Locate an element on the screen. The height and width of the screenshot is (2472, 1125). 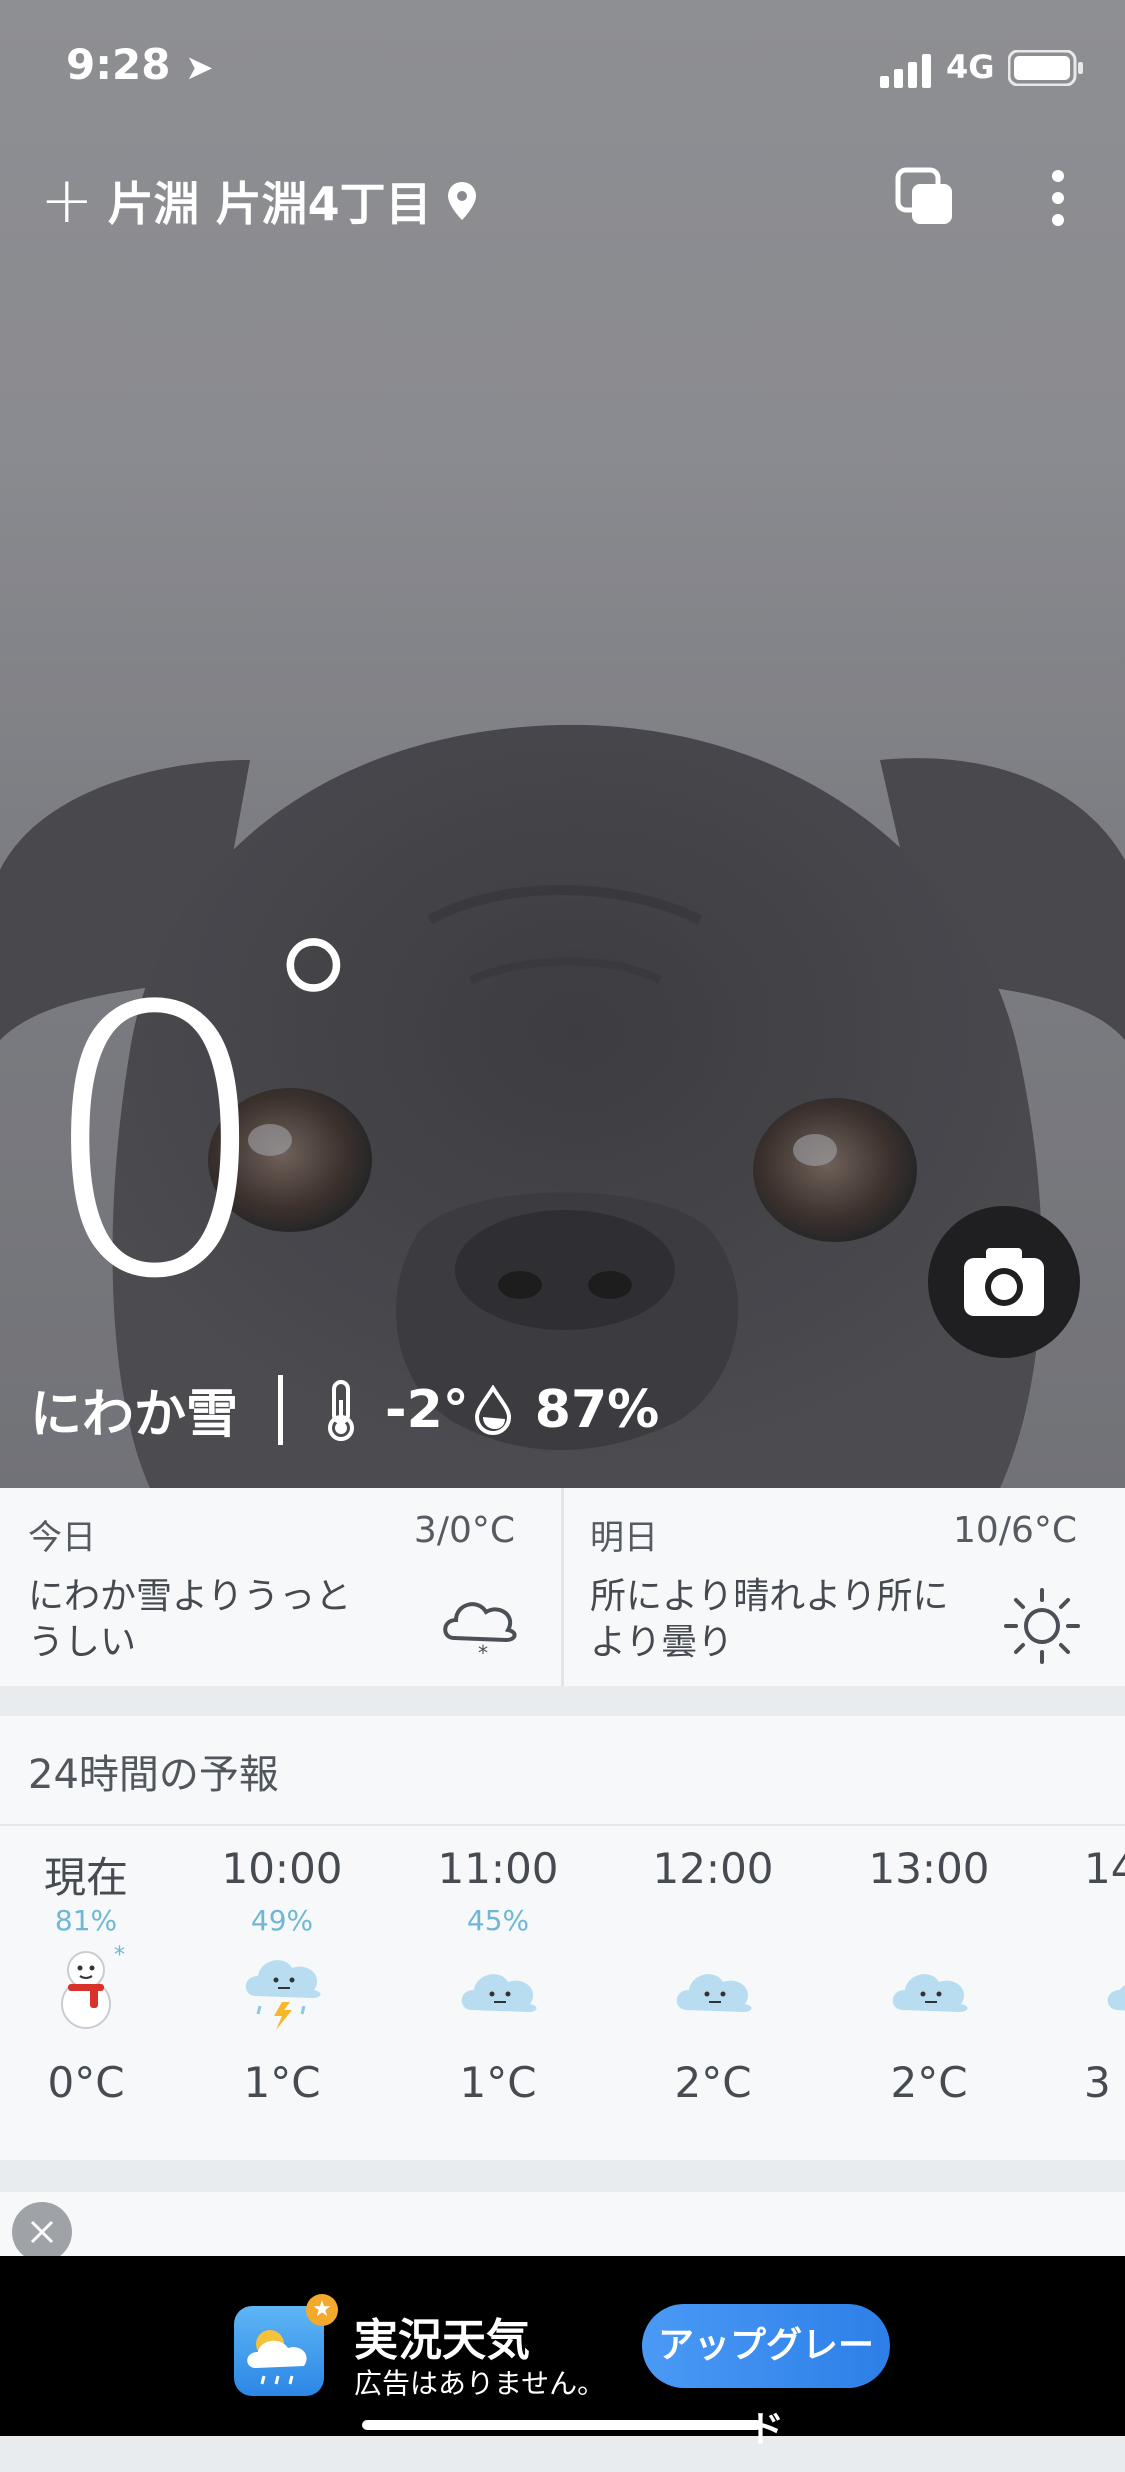
hour-precip: 45% is located at coordinates (498, 1920).